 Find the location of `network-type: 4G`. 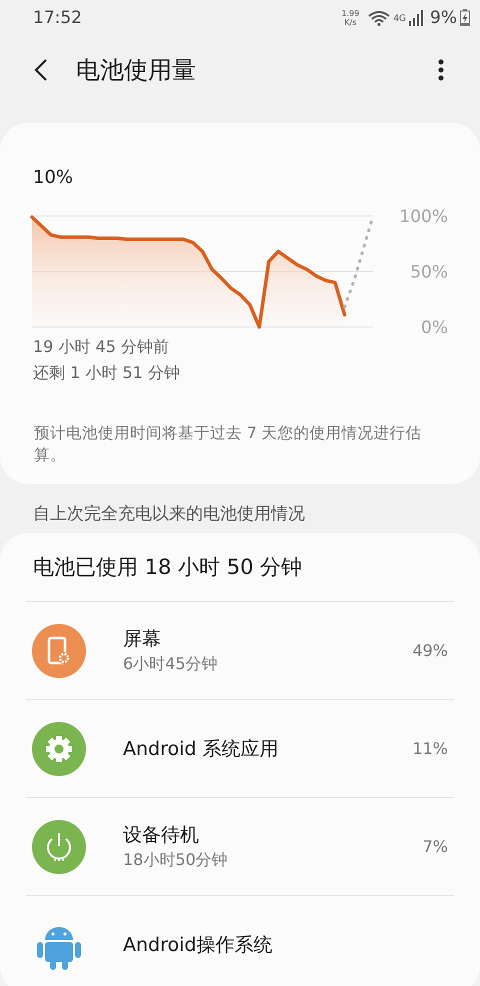

network-type: 4G is located at coordinates (399, 19).